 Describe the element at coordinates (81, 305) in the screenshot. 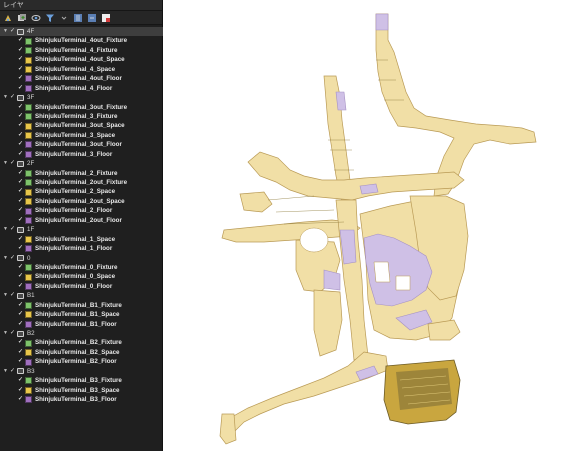

I see `layer-row: ✓ ShinjukuTerminal_B1_Fixture` at that location.